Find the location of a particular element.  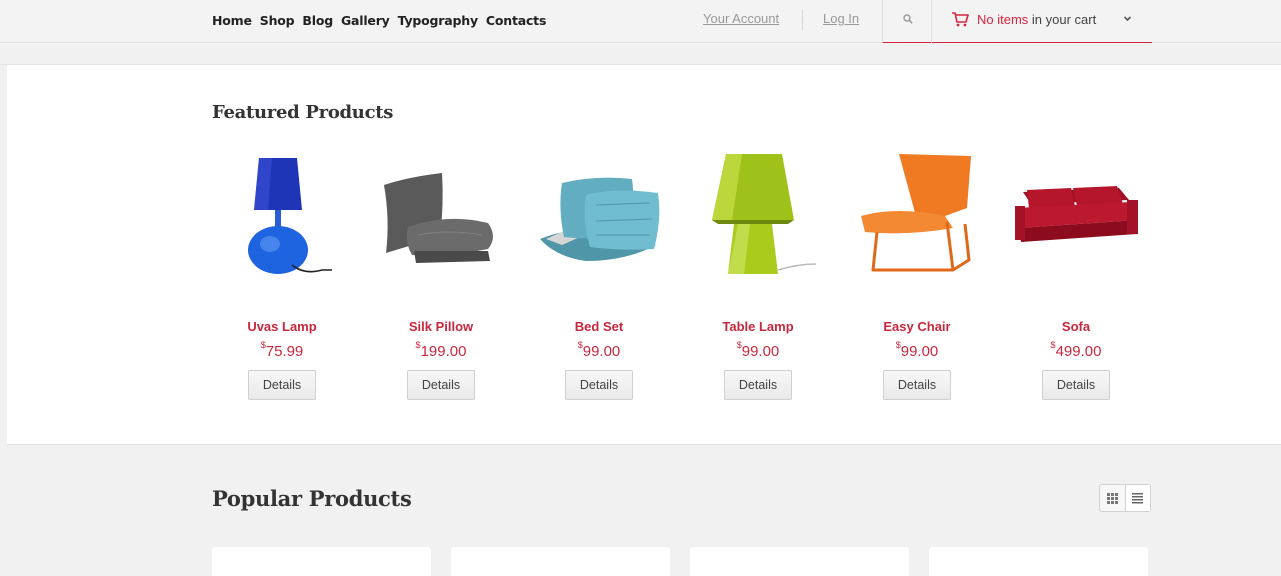

cart-status: No items in your cart is located at coordinates (1036, 19).